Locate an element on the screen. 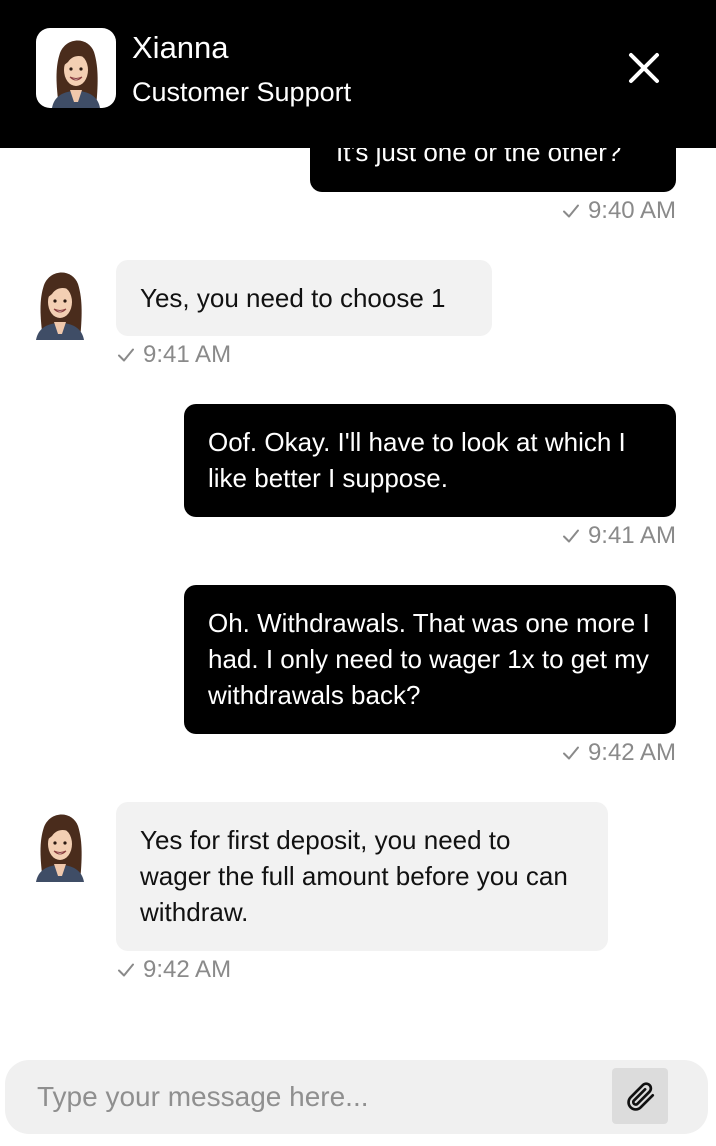 This screenshot has width=716, height=1146. message-meta: 9:40 AM is located at coordinates (576, 211).